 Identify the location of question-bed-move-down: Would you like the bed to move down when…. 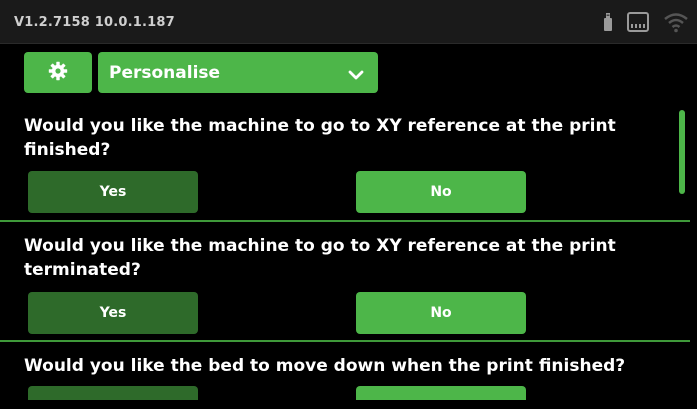
(325, 366).